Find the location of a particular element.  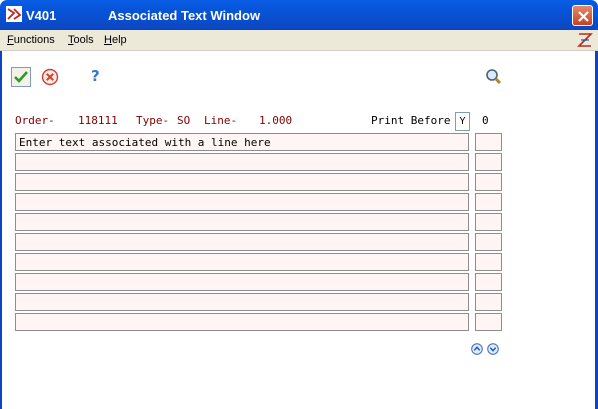

print-before-field: Y is located at coordinates (462, 121).